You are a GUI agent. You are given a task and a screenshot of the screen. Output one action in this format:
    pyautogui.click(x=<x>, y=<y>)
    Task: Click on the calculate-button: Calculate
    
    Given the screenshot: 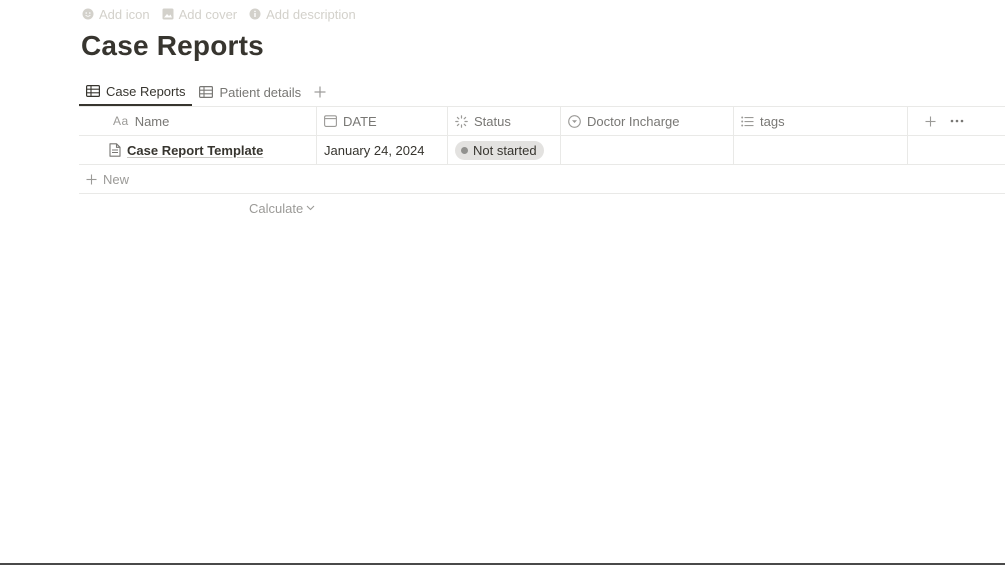 What is the action you would take?
    pyautogui.click(x=282, y=208)
    